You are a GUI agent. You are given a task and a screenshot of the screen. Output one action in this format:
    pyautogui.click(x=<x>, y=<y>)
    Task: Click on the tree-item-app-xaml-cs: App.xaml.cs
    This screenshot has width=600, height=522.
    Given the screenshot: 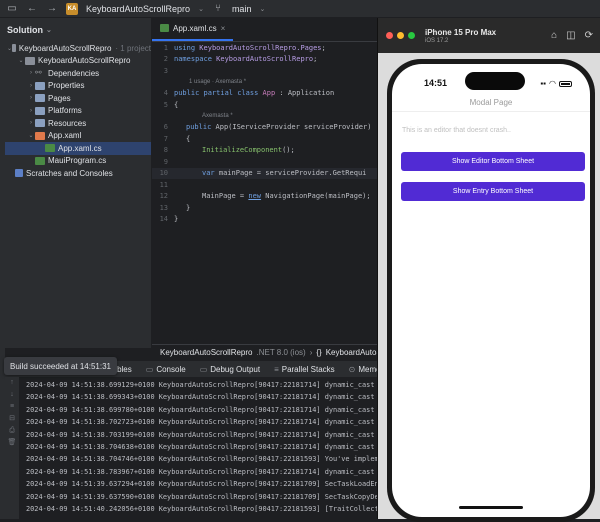 What is the action you would take?
    pyautogui.click(x=78, y=148)
    